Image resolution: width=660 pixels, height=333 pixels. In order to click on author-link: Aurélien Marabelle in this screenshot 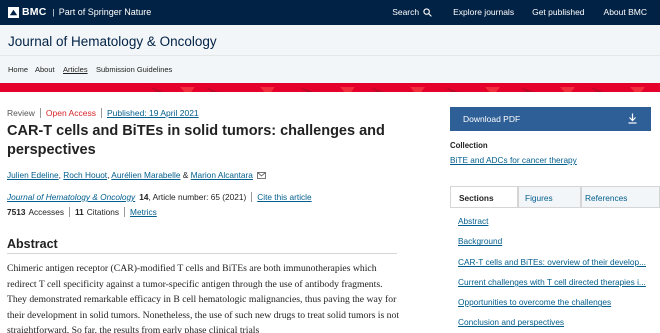, I will do `click(145, 175)`.